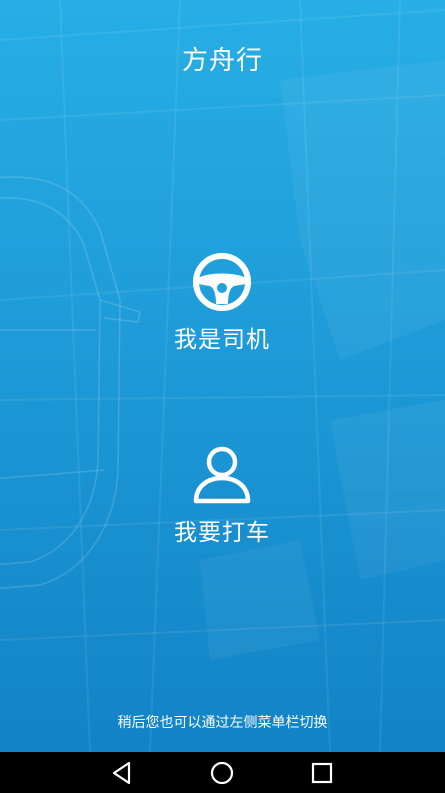 The width and height of the screenshot is (445, 793). I want to click on steering-wheel-icon, so click(222, 282).